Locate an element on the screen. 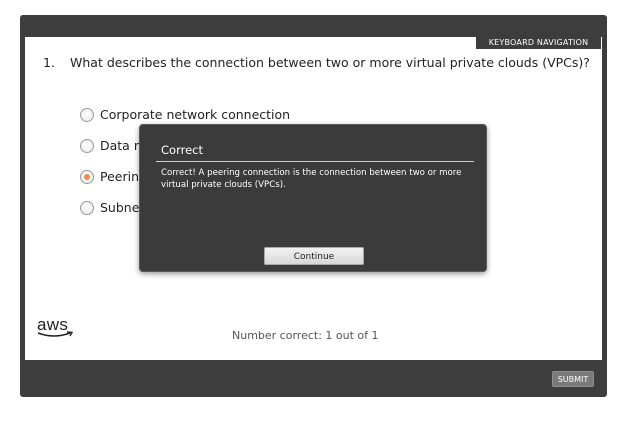 The image size is (627, 421). score-text: Number correct: 1 out of 1 is located at coordinates (305, 335).